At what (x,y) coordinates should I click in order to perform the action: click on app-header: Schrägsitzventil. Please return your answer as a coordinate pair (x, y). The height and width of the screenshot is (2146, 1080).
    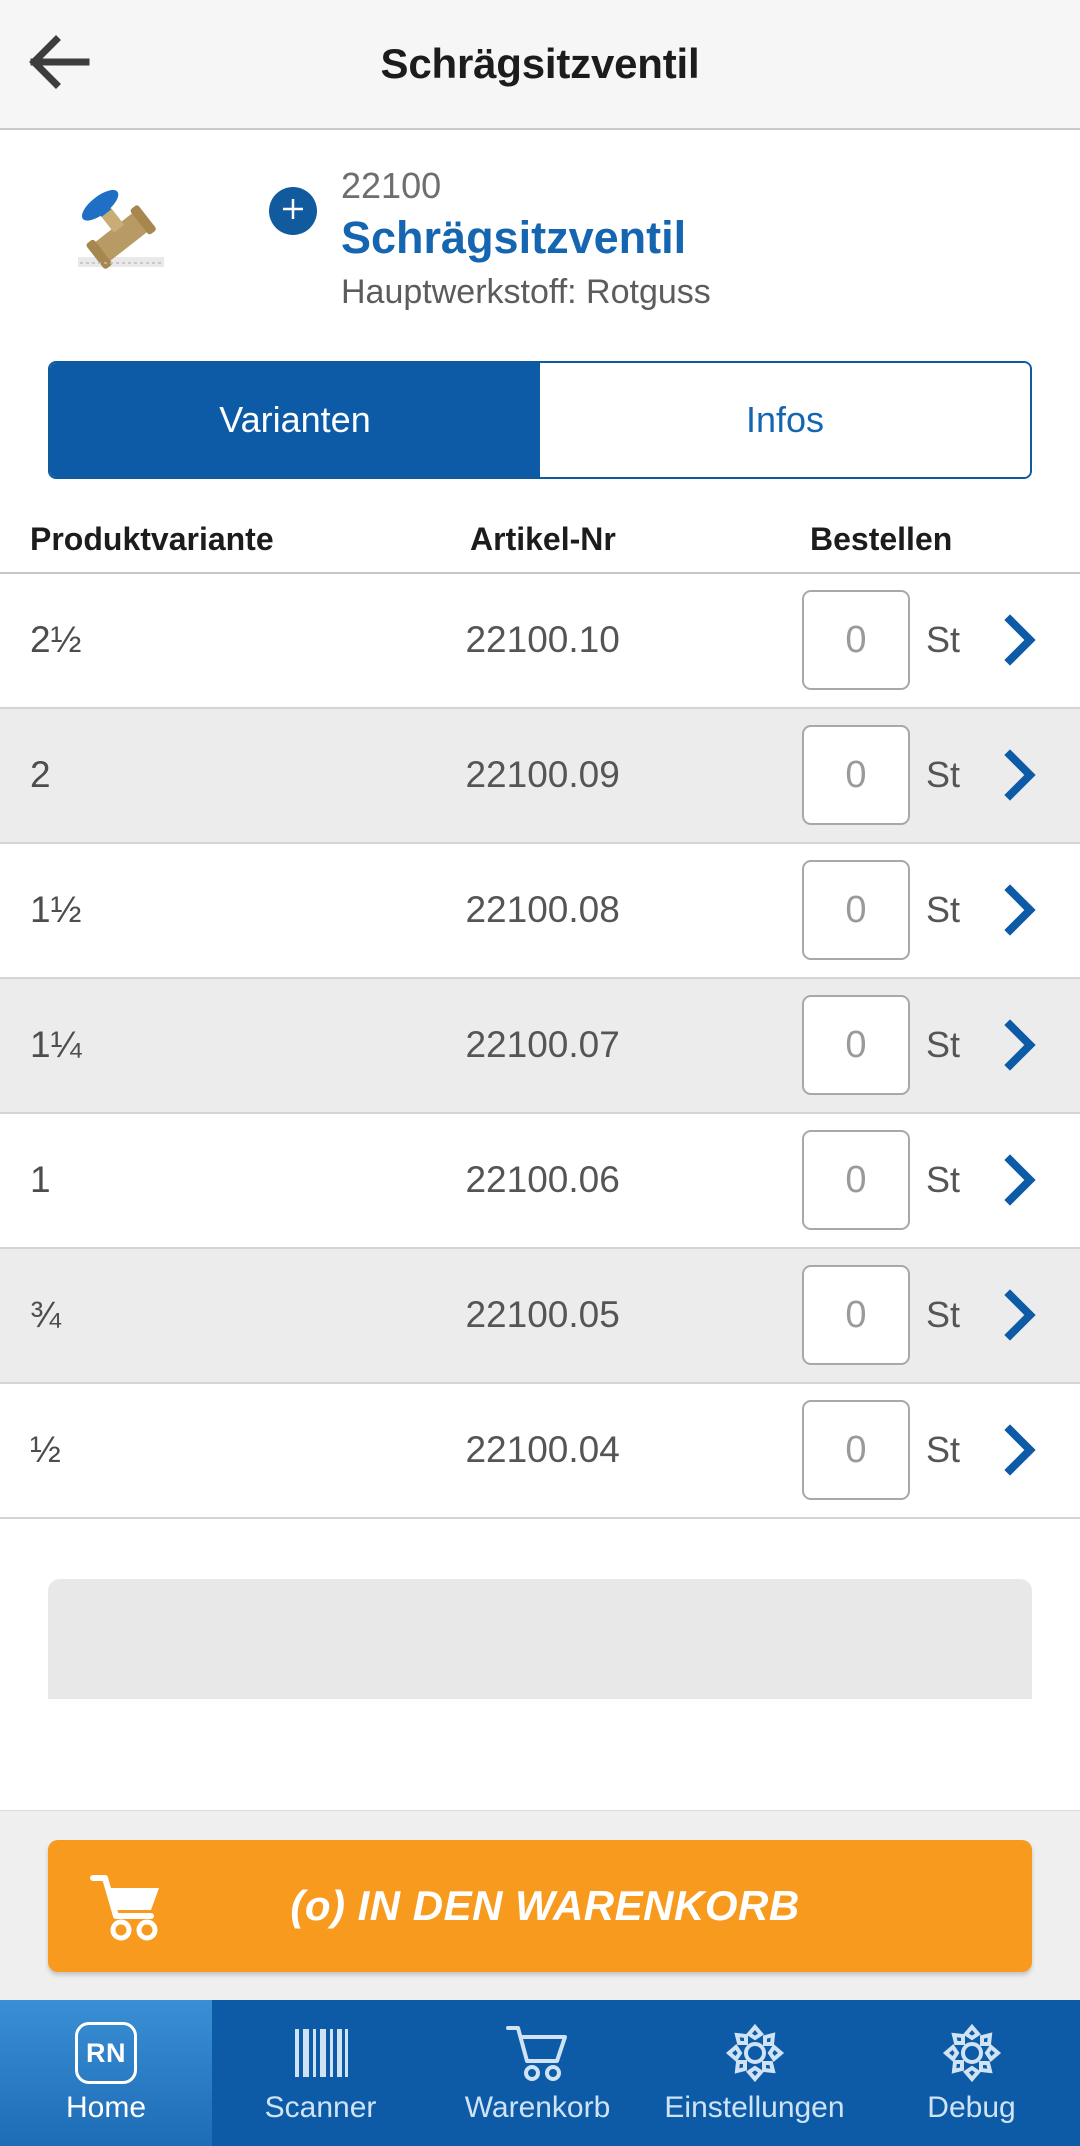
    Looking at the image, I should click on (540, 65).